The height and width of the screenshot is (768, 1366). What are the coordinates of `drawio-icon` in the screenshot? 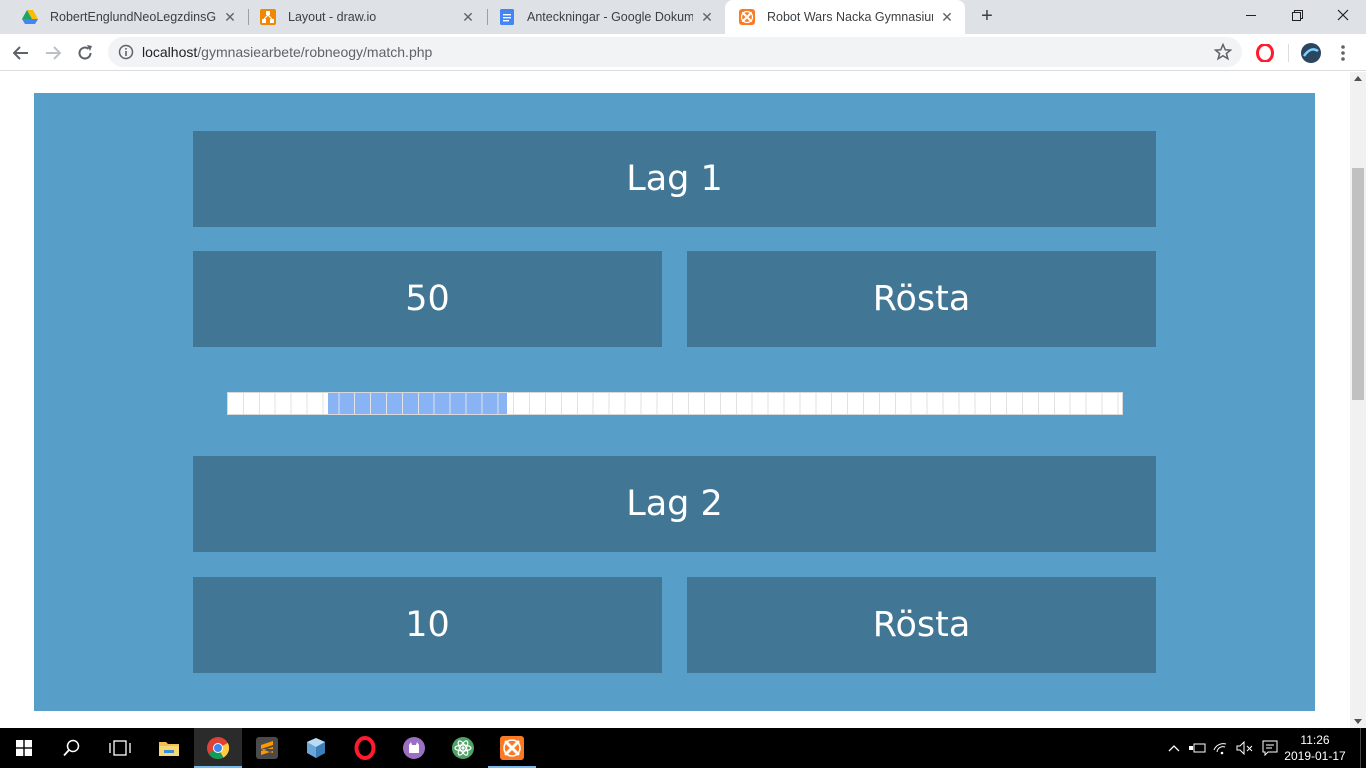 It's located at (268, 17).